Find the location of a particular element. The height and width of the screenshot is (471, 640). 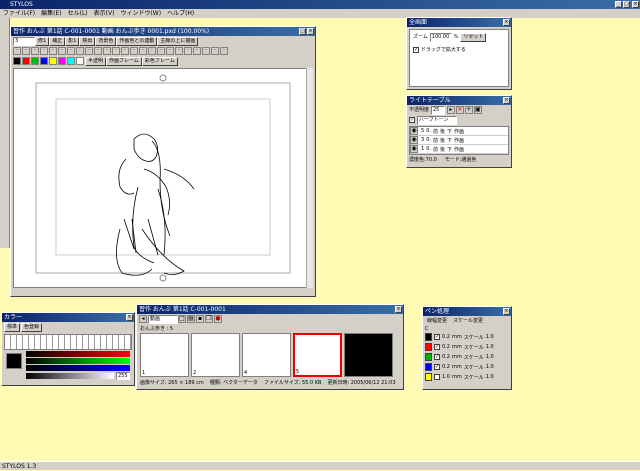

frame-thumbnail: 4 is located at coordinates (266, 355).